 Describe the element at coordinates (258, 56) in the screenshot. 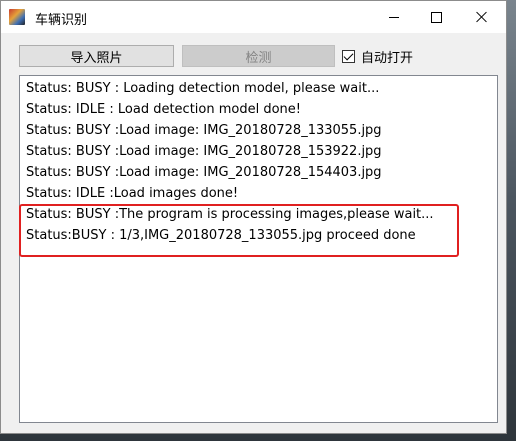

I see `detect-button: 检测` at that location.